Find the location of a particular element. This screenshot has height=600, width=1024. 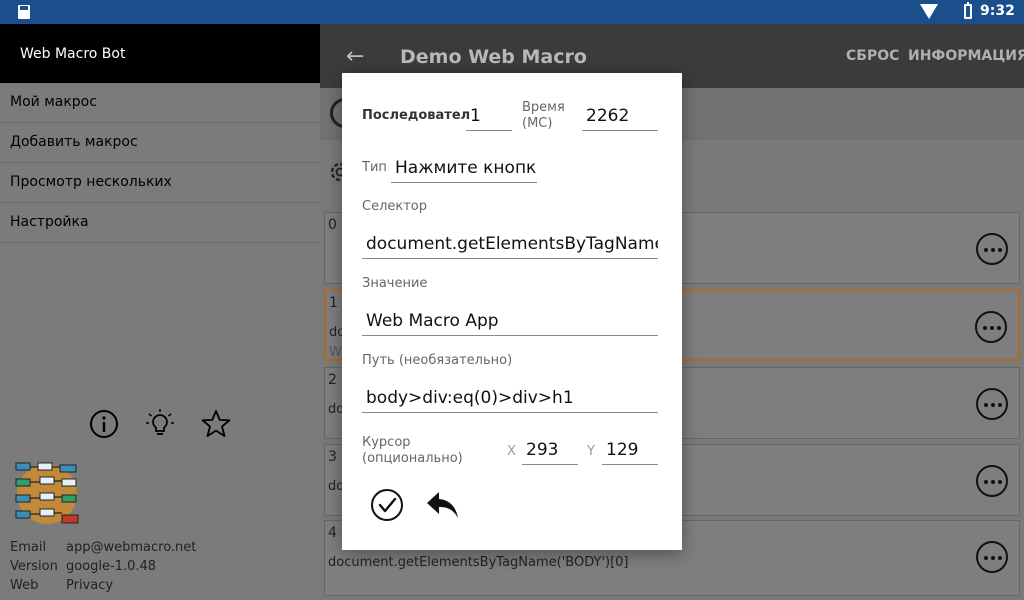

privacy-link: Privacy is located at coordinates (89, 585).